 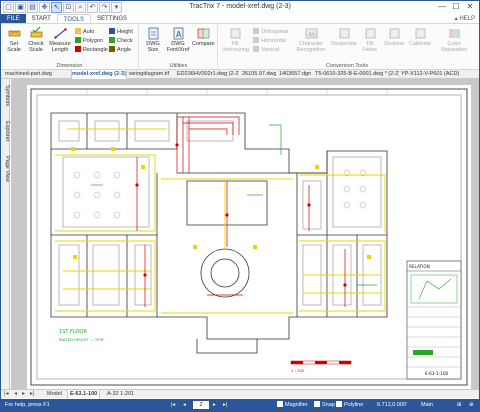 What do you see at coordinates (370, 40) in the screenshot?
I see `fill-holes-button: Fill Holes` at bounding box center [370, 40].